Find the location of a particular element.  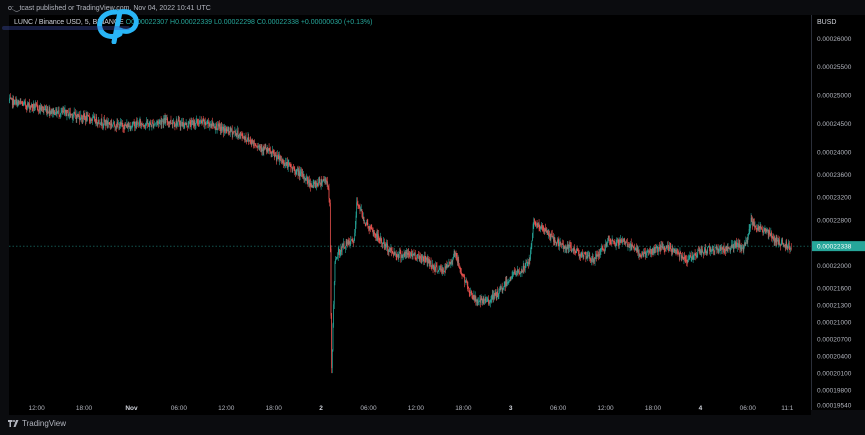

price-tick-label: 0.00019800 is located at coordinates (834, 391).